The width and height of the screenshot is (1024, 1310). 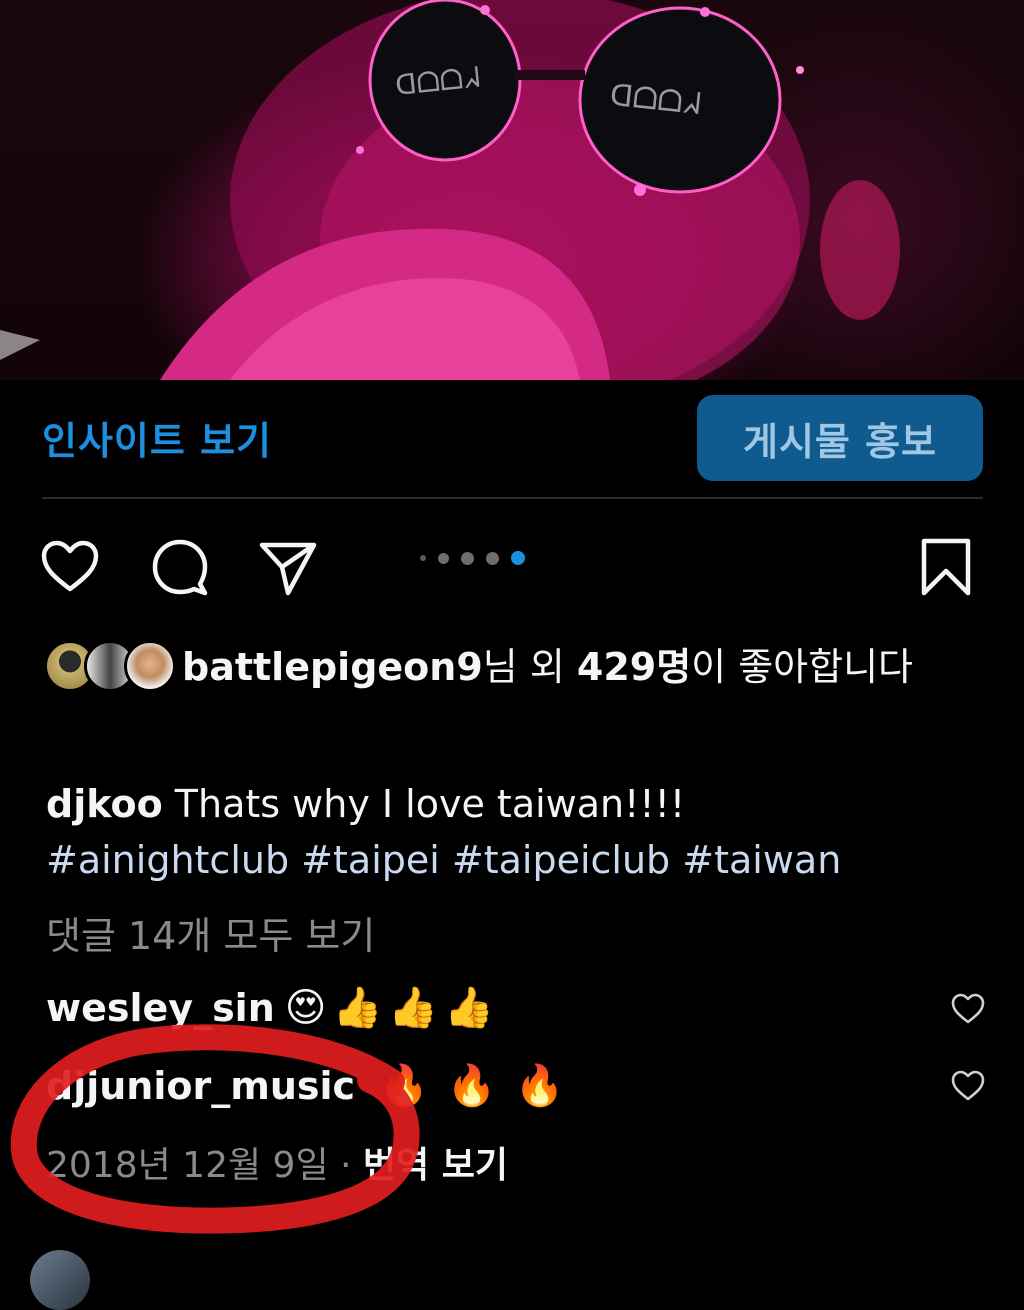 What do you see at coordinates (110, 666) in the screenshot?
I see `liker-avatars` at bounding box center [110, 666].